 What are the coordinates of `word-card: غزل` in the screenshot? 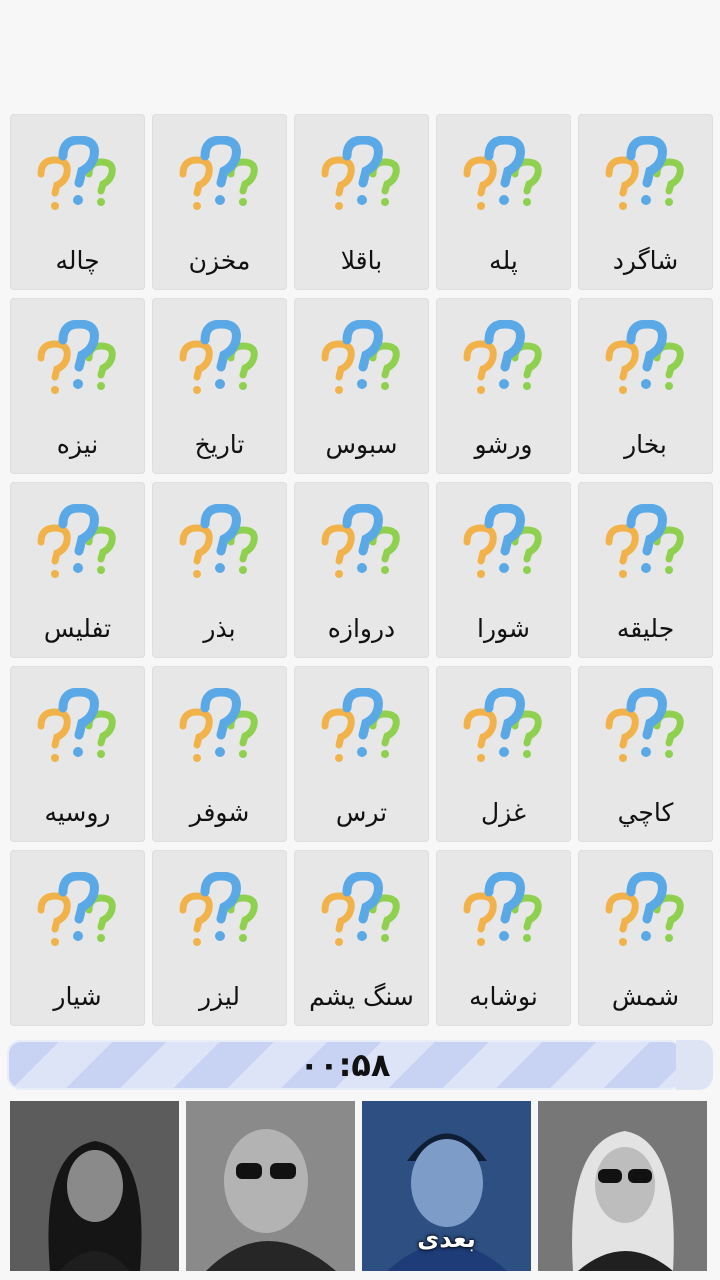 It's located at (503, 754).